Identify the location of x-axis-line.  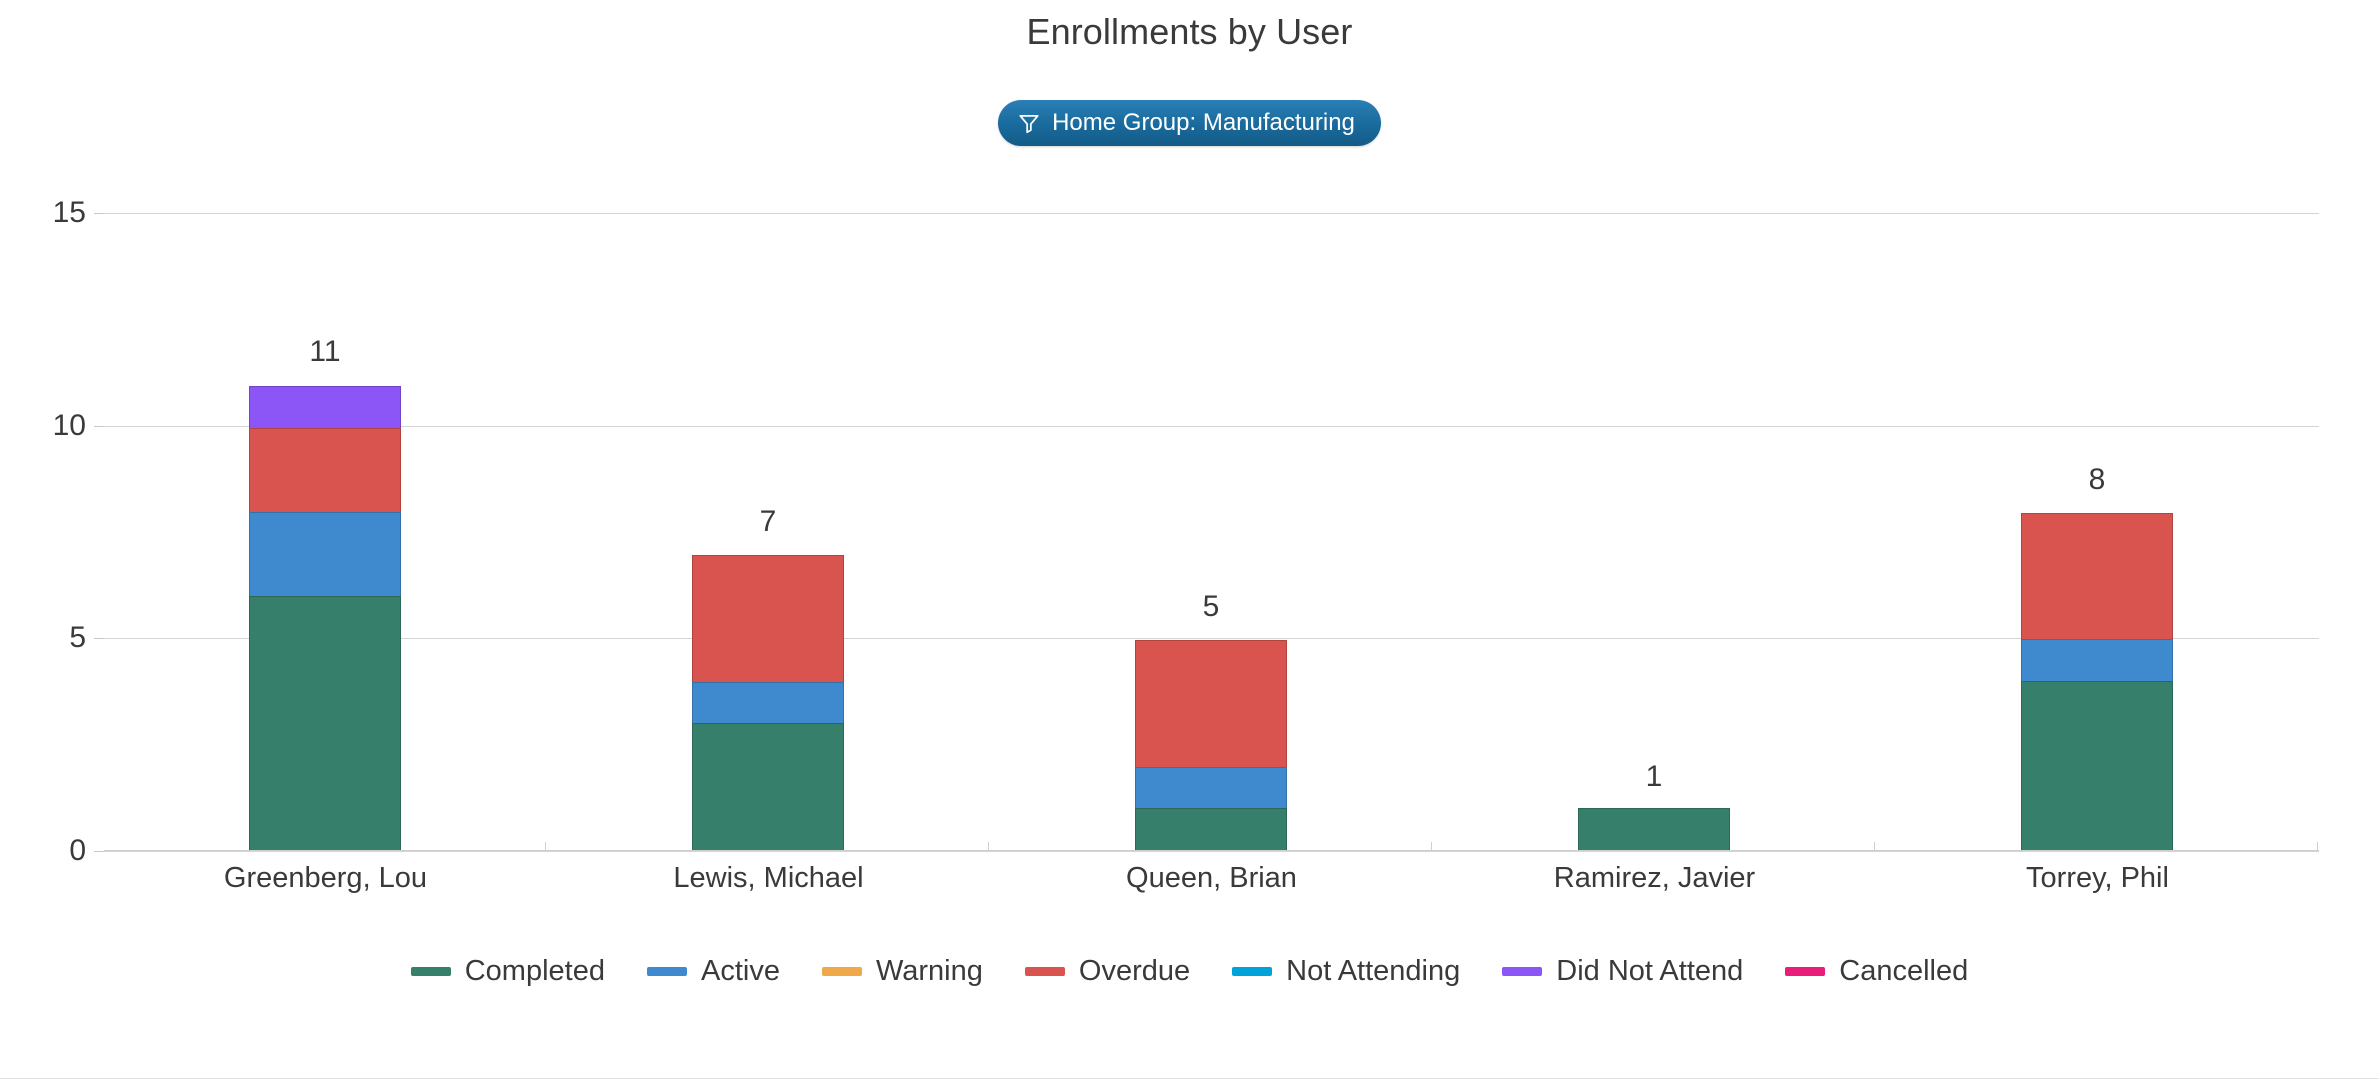
(1211, 850).